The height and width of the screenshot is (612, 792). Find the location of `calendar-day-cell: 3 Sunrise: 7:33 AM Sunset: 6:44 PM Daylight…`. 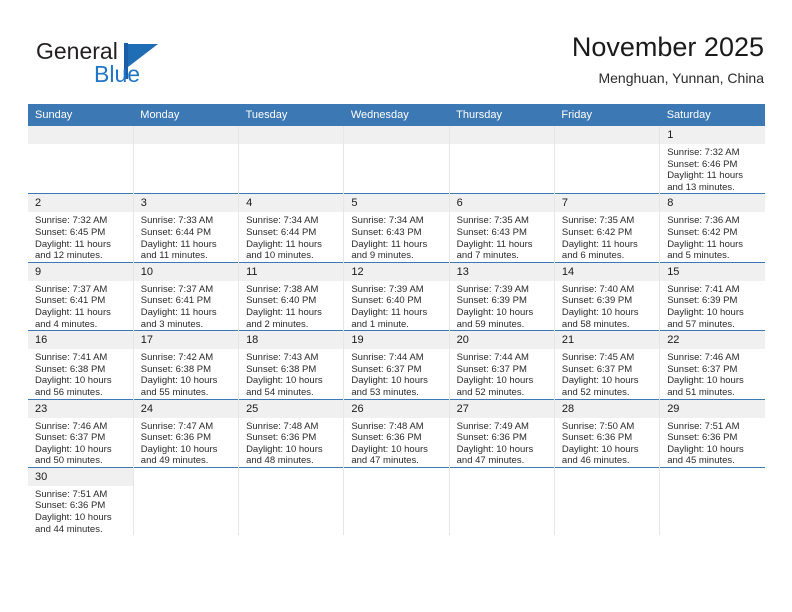

calendar-day-cell: 3 Sunrise: 7:33 AM Sunset: 6:44 PM Daylight… is located at coordinates (186, 228).